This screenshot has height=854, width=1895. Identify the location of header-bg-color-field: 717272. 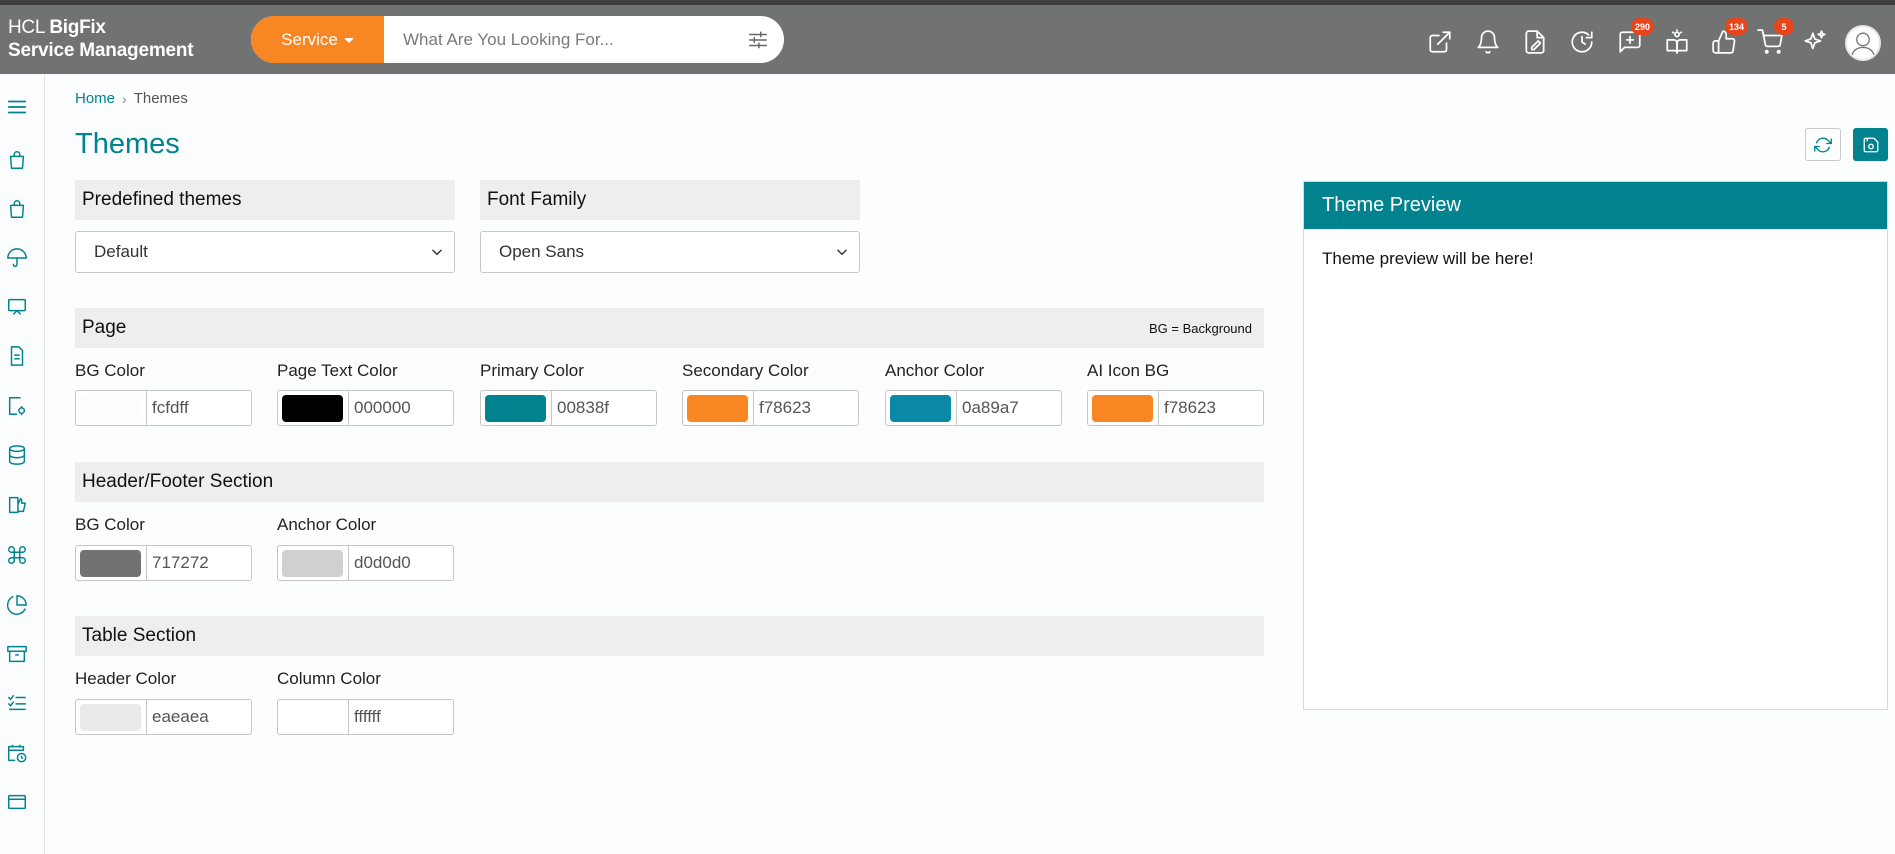
(163, 563).